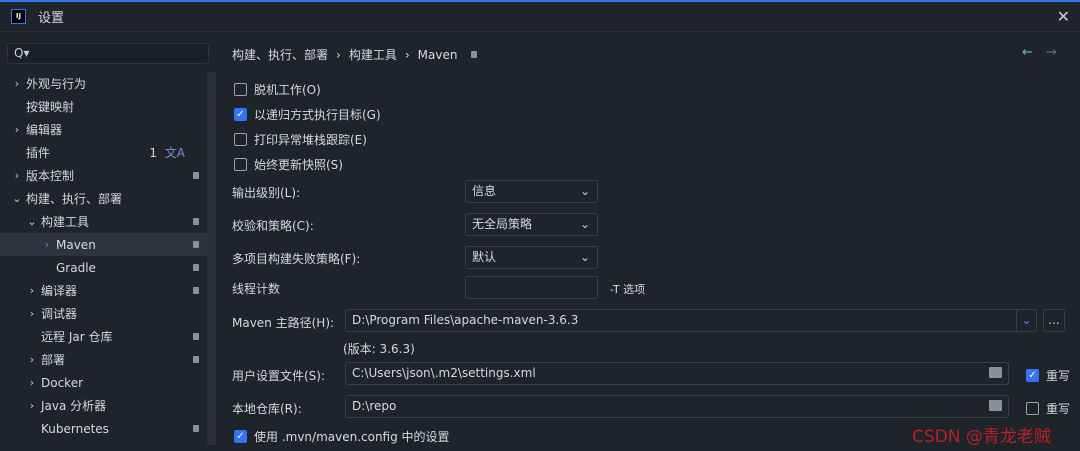 Image resolution: width=1080 pixels, height=451 pixels. I want to click on sidebar-item-label: 构建工具, so click(65, 222).